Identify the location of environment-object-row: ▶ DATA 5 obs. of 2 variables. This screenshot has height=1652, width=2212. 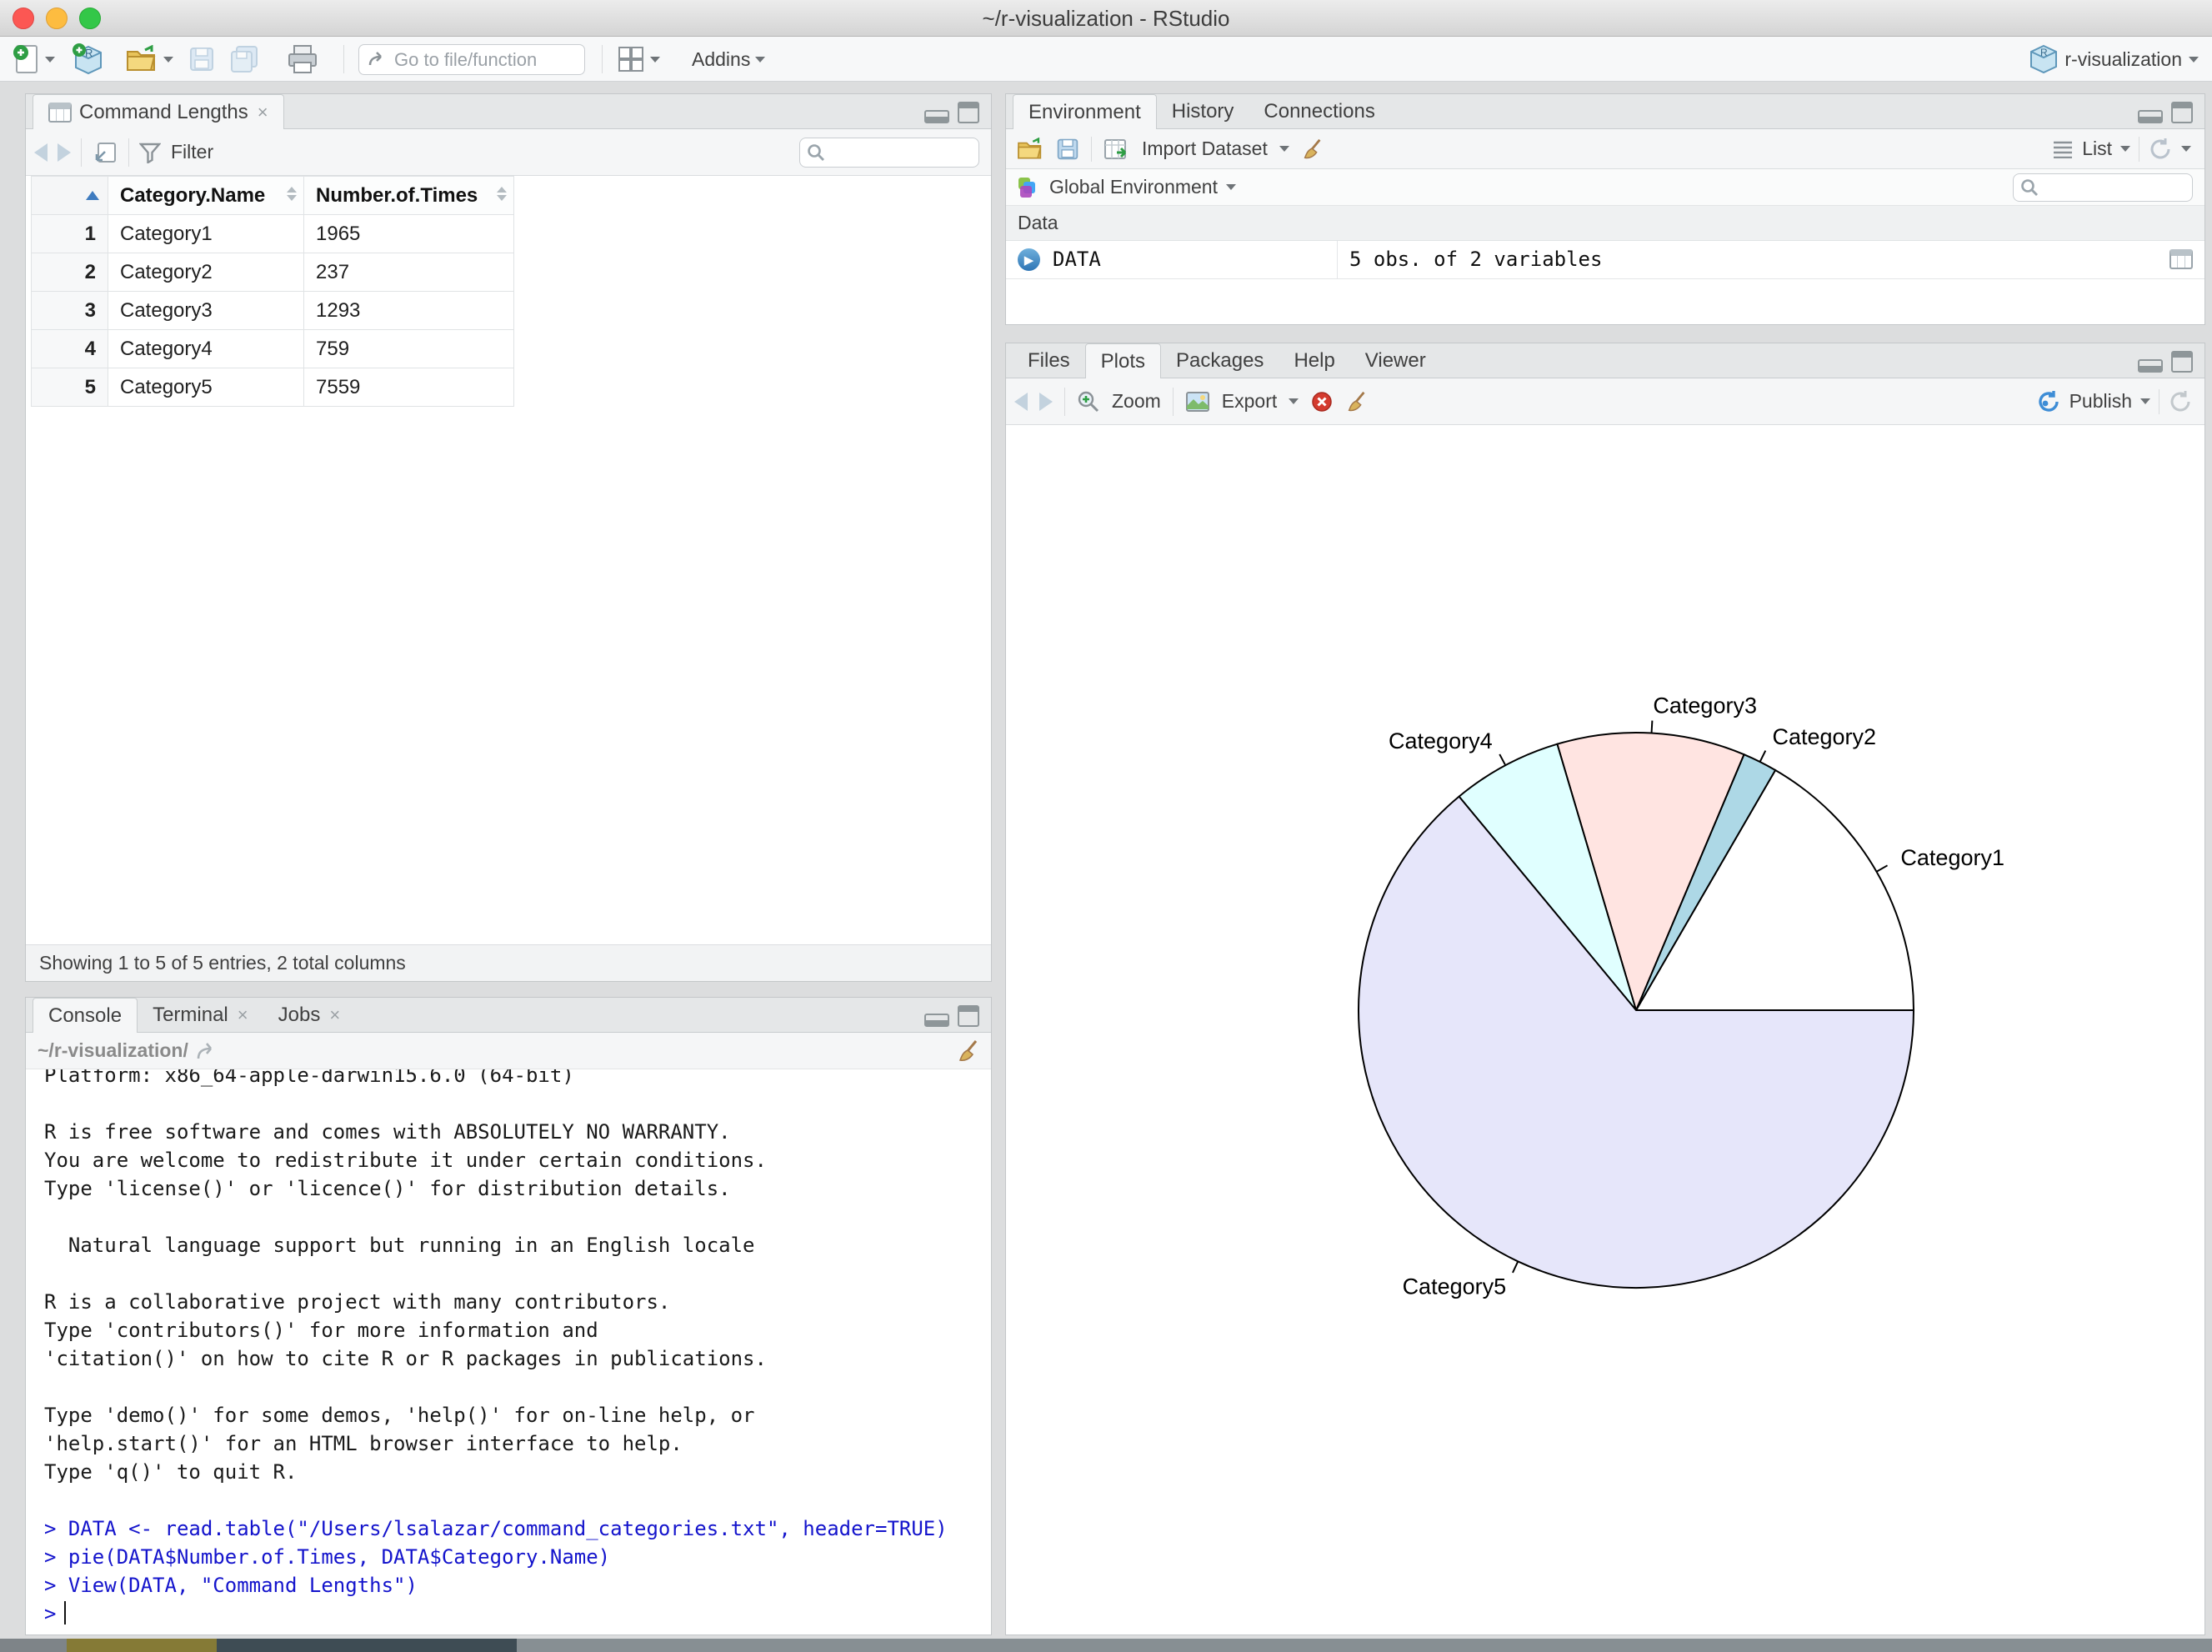
(1605, 260).